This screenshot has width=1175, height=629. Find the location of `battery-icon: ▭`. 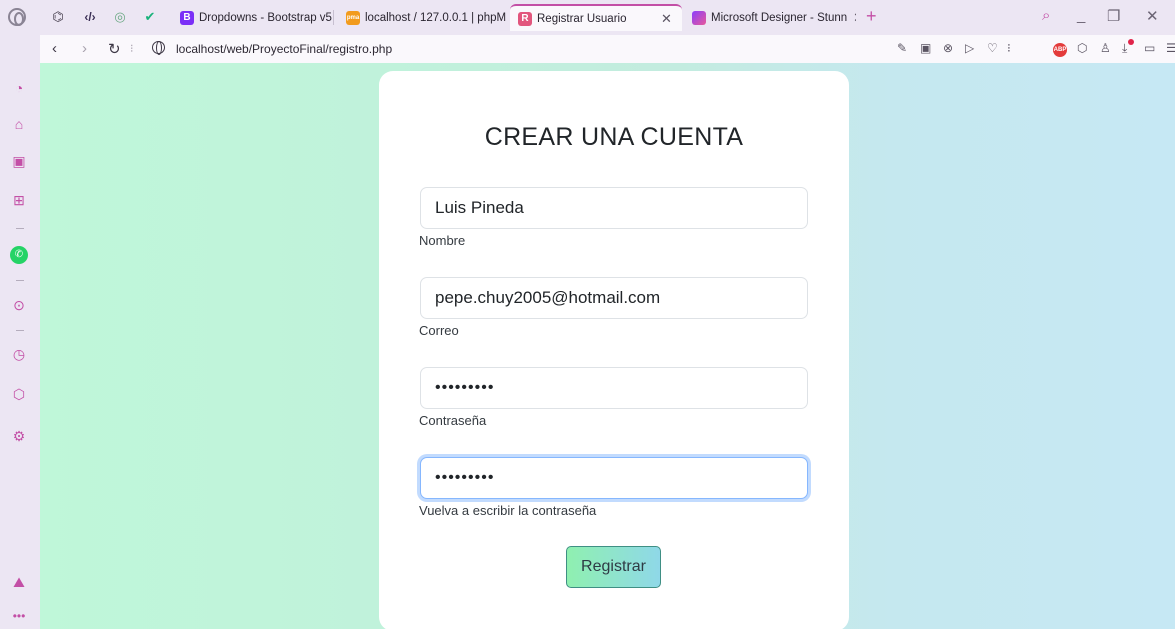

battery-icon: ▭ is located at coordinates (1149, 48).